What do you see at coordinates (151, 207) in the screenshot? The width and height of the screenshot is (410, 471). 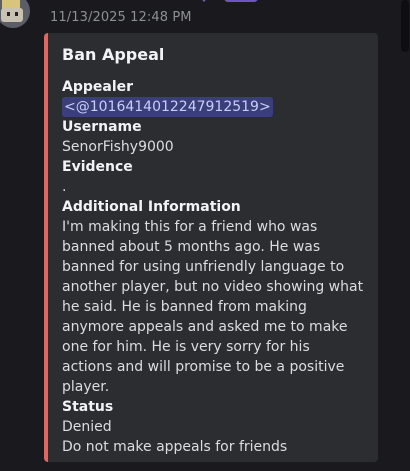 I see `field-name: Additional Information` at bounding box center [151, 207].